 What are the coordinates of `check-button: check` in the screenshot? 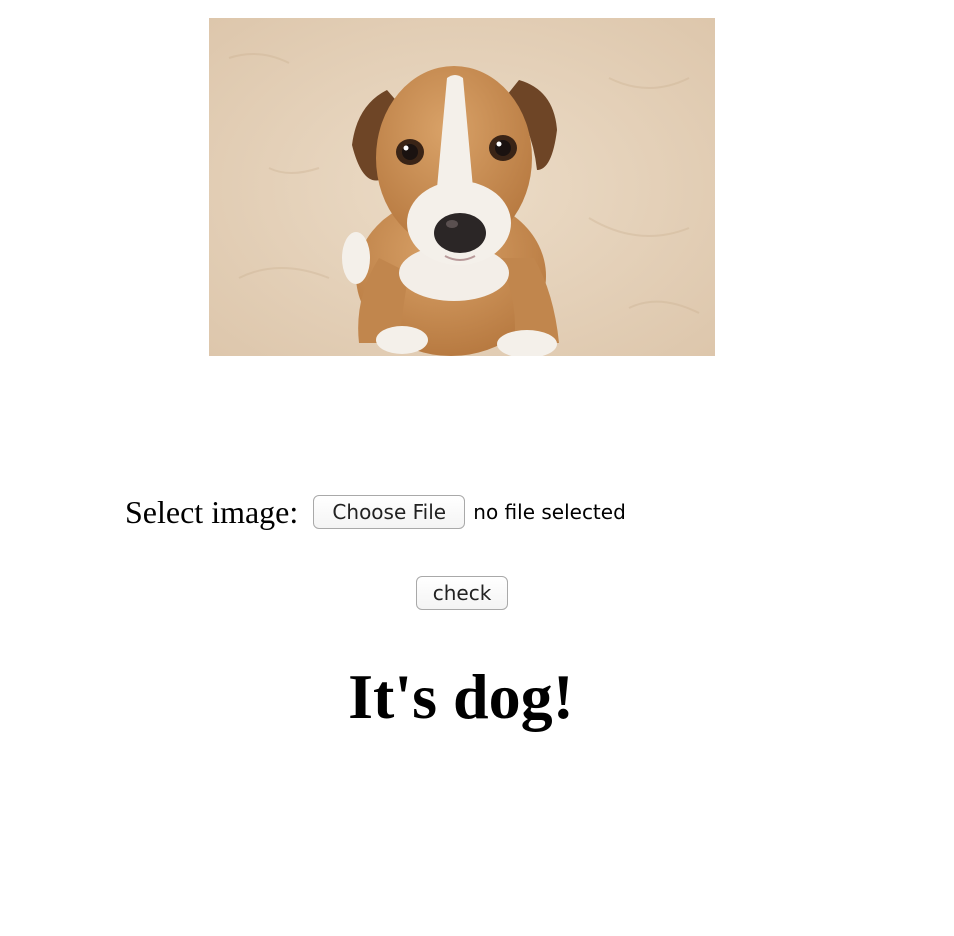 It's located at (462, 593).